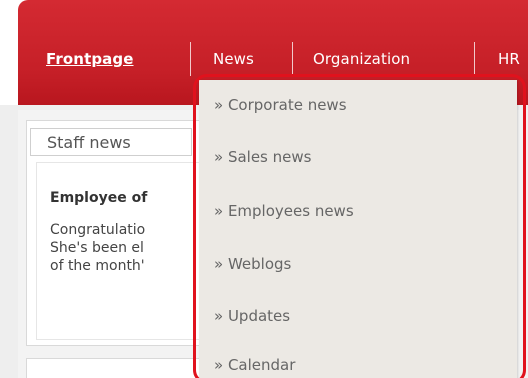 The image size is (528, 378). I want to click on nav-item-frontpage: Frontpage, so click(90, 59).